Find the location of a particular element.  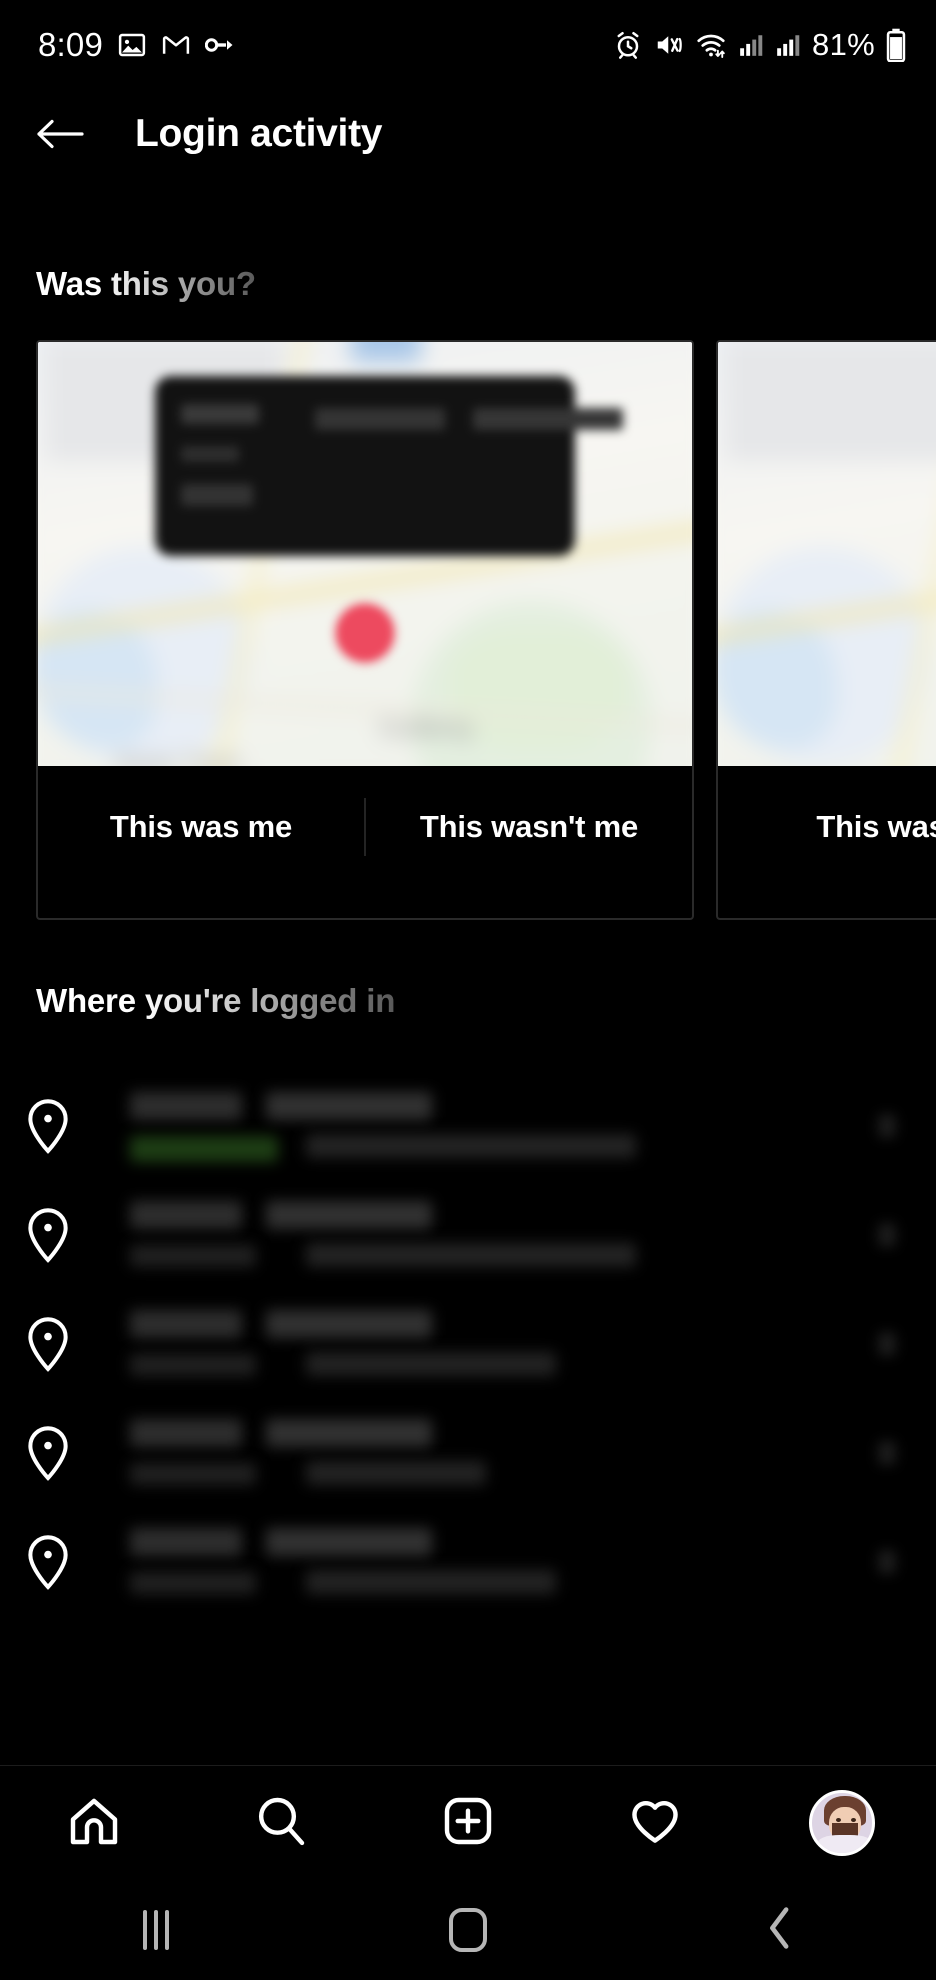

login-card-actions: This was me This wasn't me is located at coordinates (365, 842).